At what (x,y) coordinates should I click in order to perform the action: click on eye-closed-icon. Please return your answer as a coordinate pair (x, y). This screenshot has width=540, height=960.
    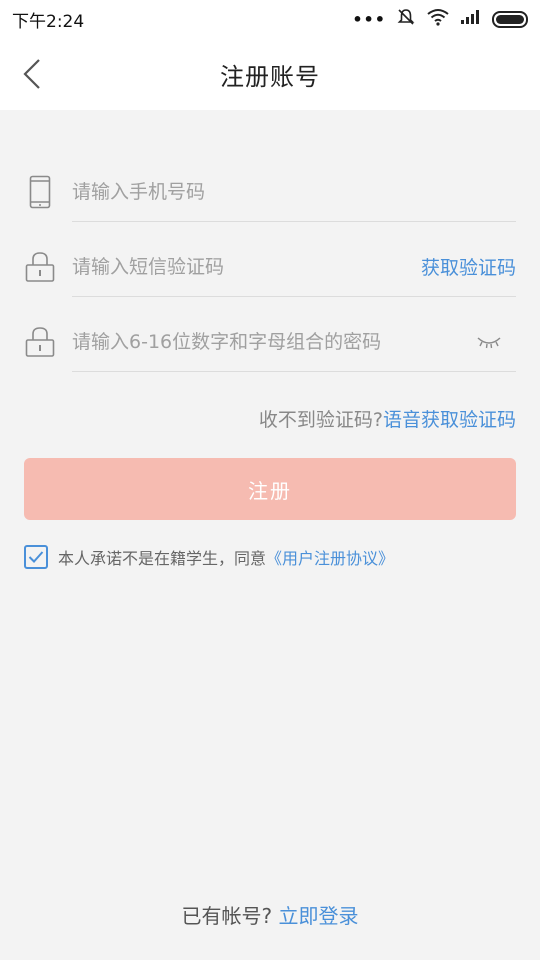
    Looking at the image, I should click on (489, 343).